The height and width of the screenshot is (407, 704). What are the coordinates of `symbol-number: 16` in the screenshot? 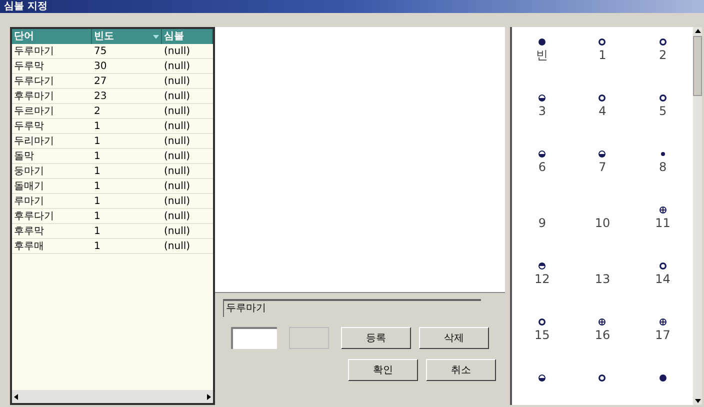 It's located at (602, 335).